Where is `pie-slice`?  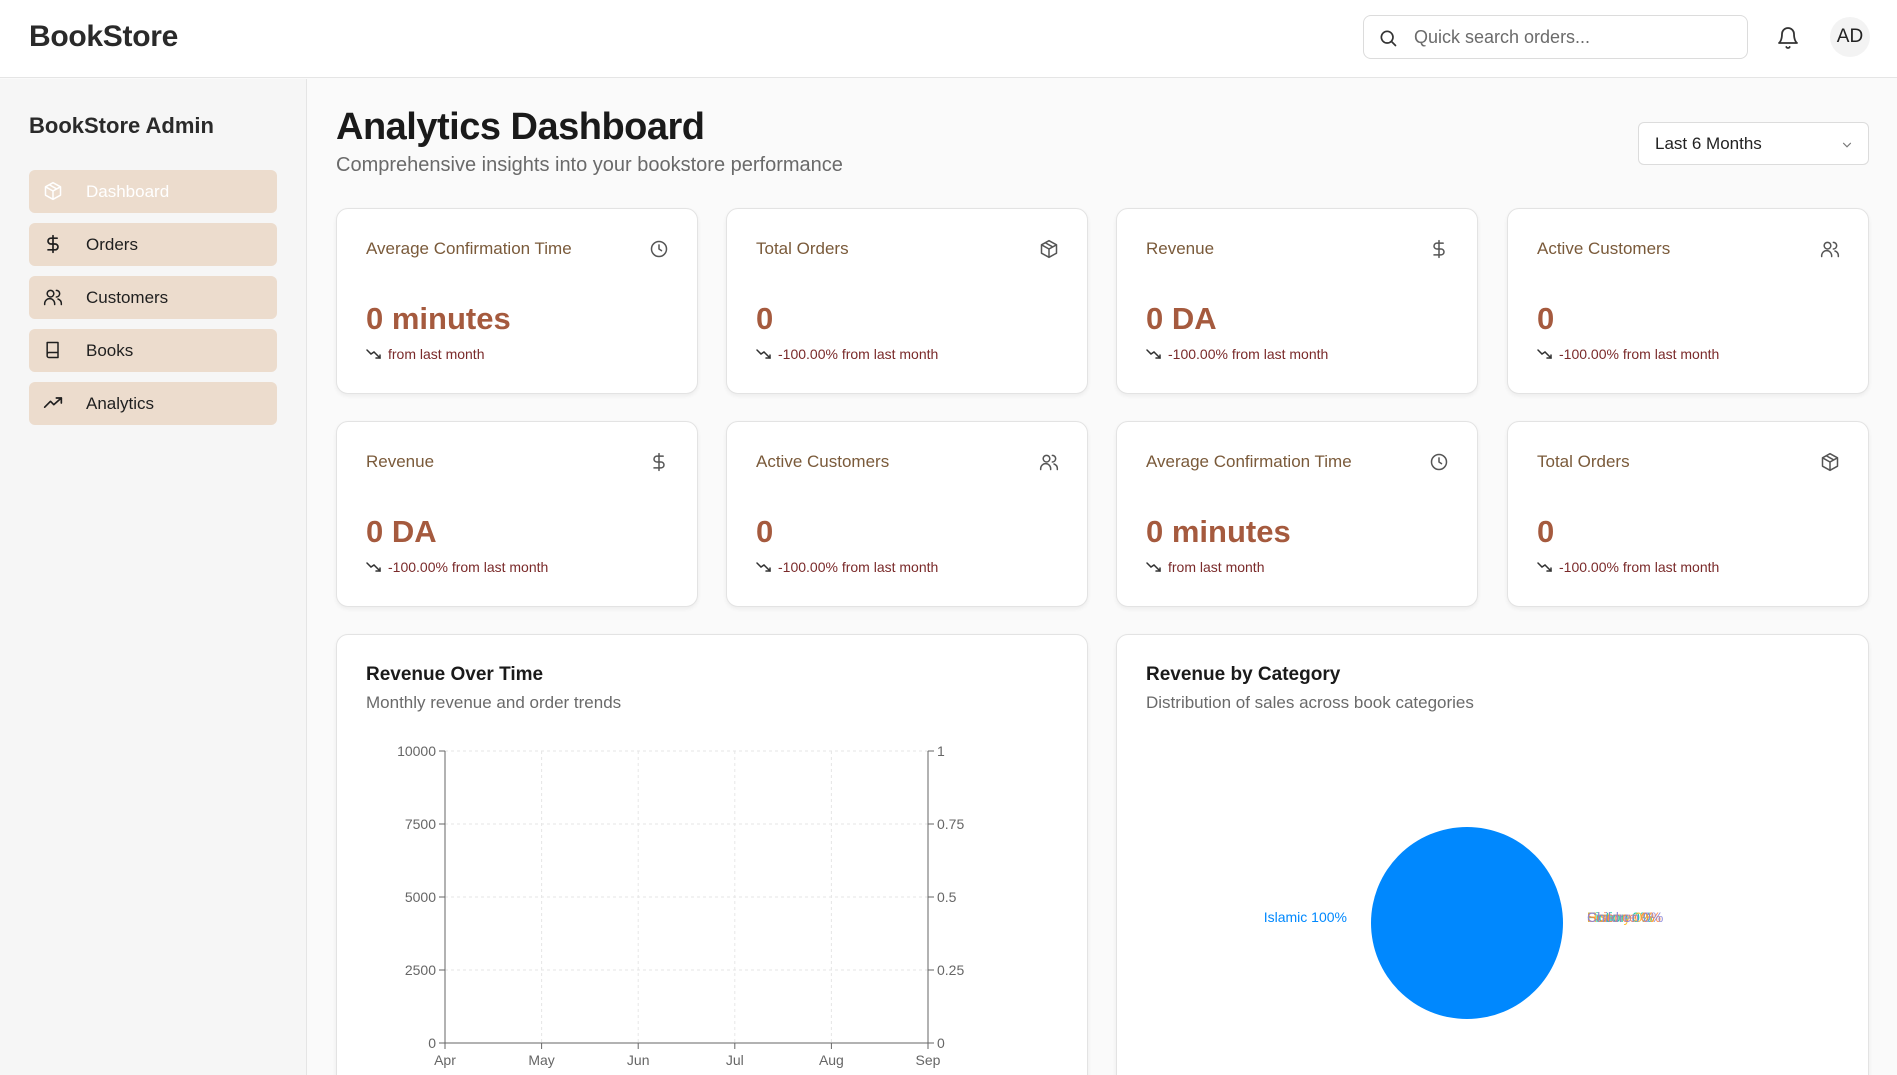
pie-slice is located at coordinates (1467, 923).